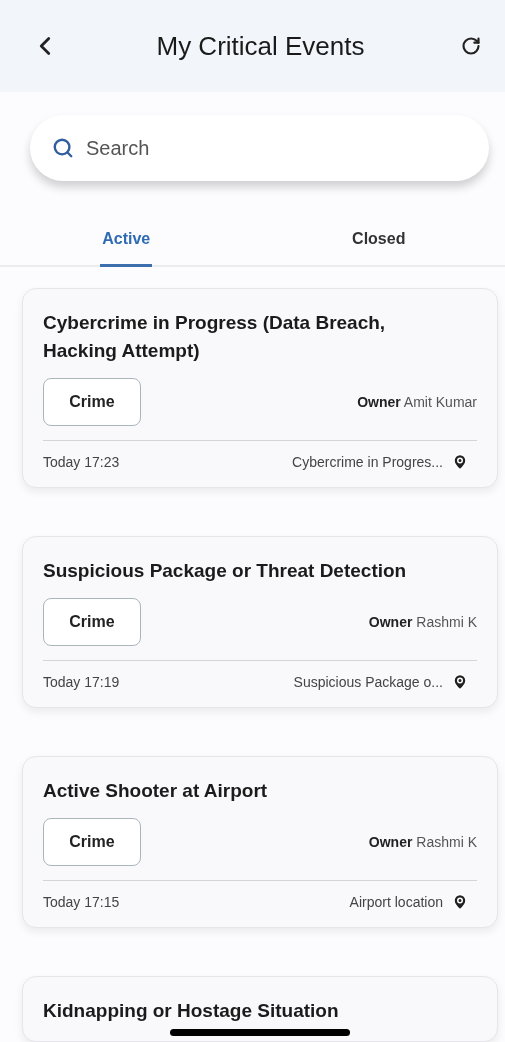  I want to click on refresh-icon, so click(471, 46).